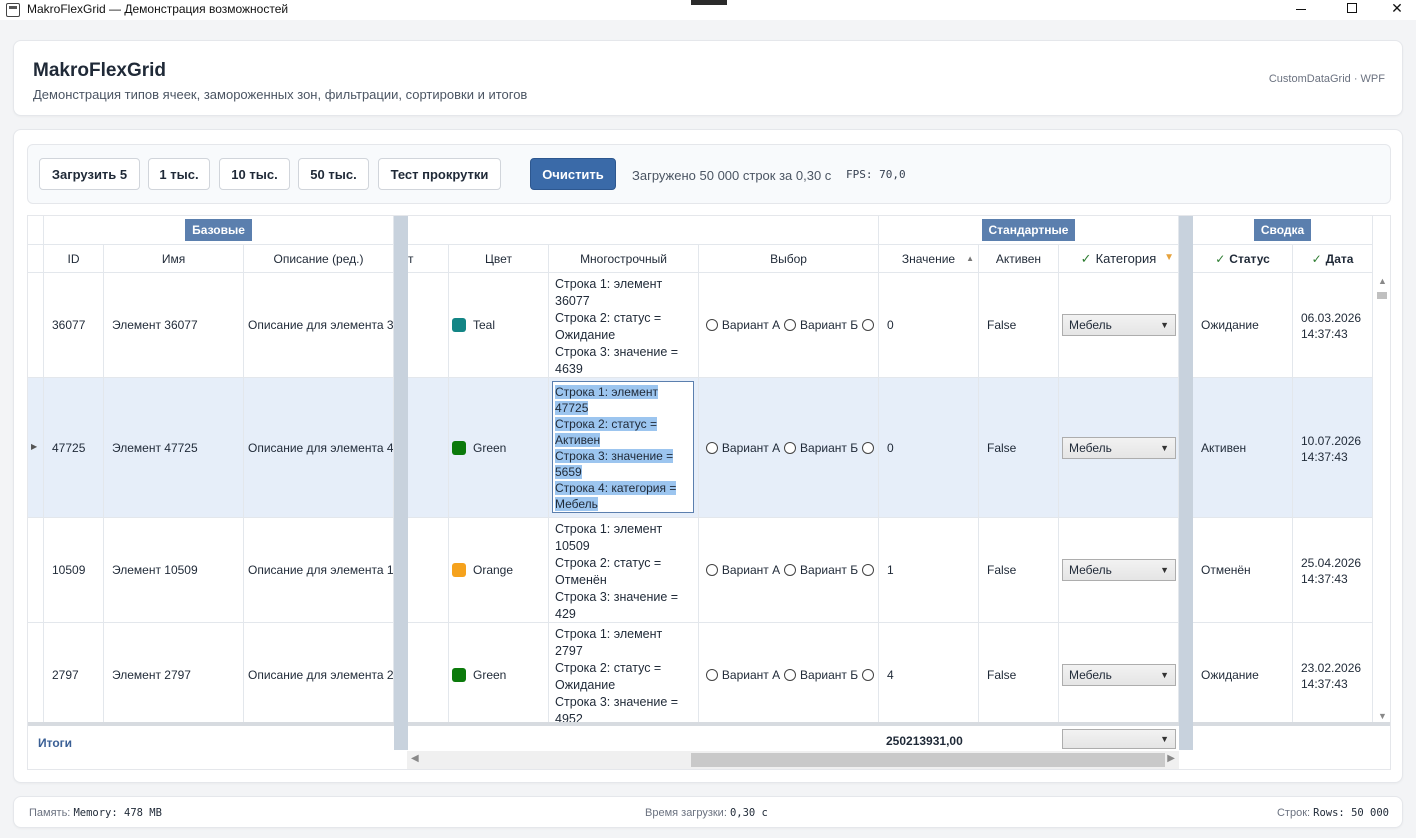  Describe the element at coordinates (415, 758) in the screenshot. I see `scroll-left-icon: ◀` at that location.